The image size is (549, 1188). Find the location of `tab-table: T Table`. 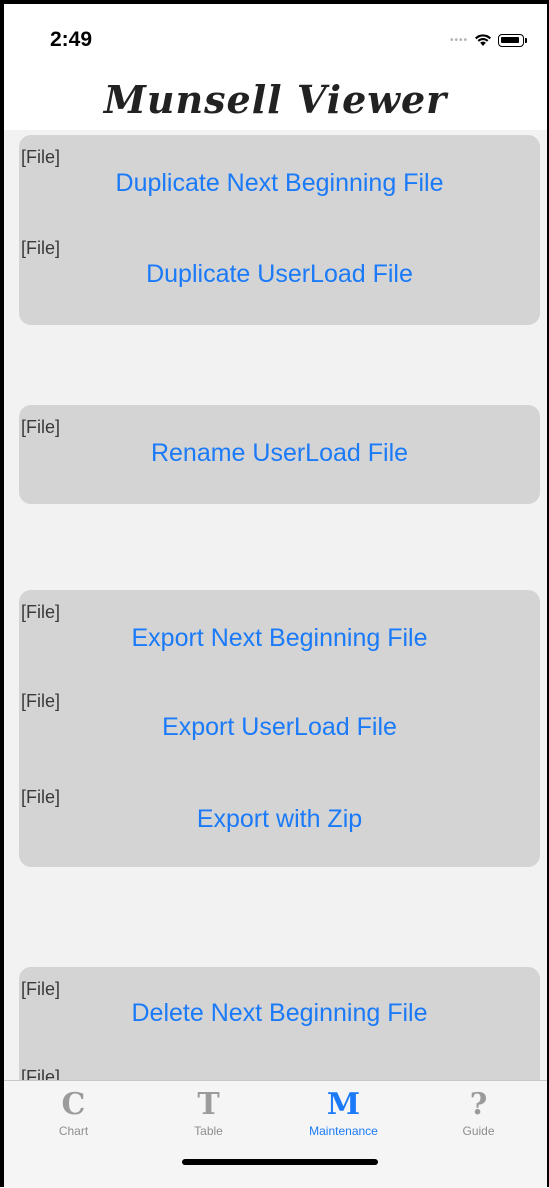

tab-table: T Table is located at coordinates (208, 1113).